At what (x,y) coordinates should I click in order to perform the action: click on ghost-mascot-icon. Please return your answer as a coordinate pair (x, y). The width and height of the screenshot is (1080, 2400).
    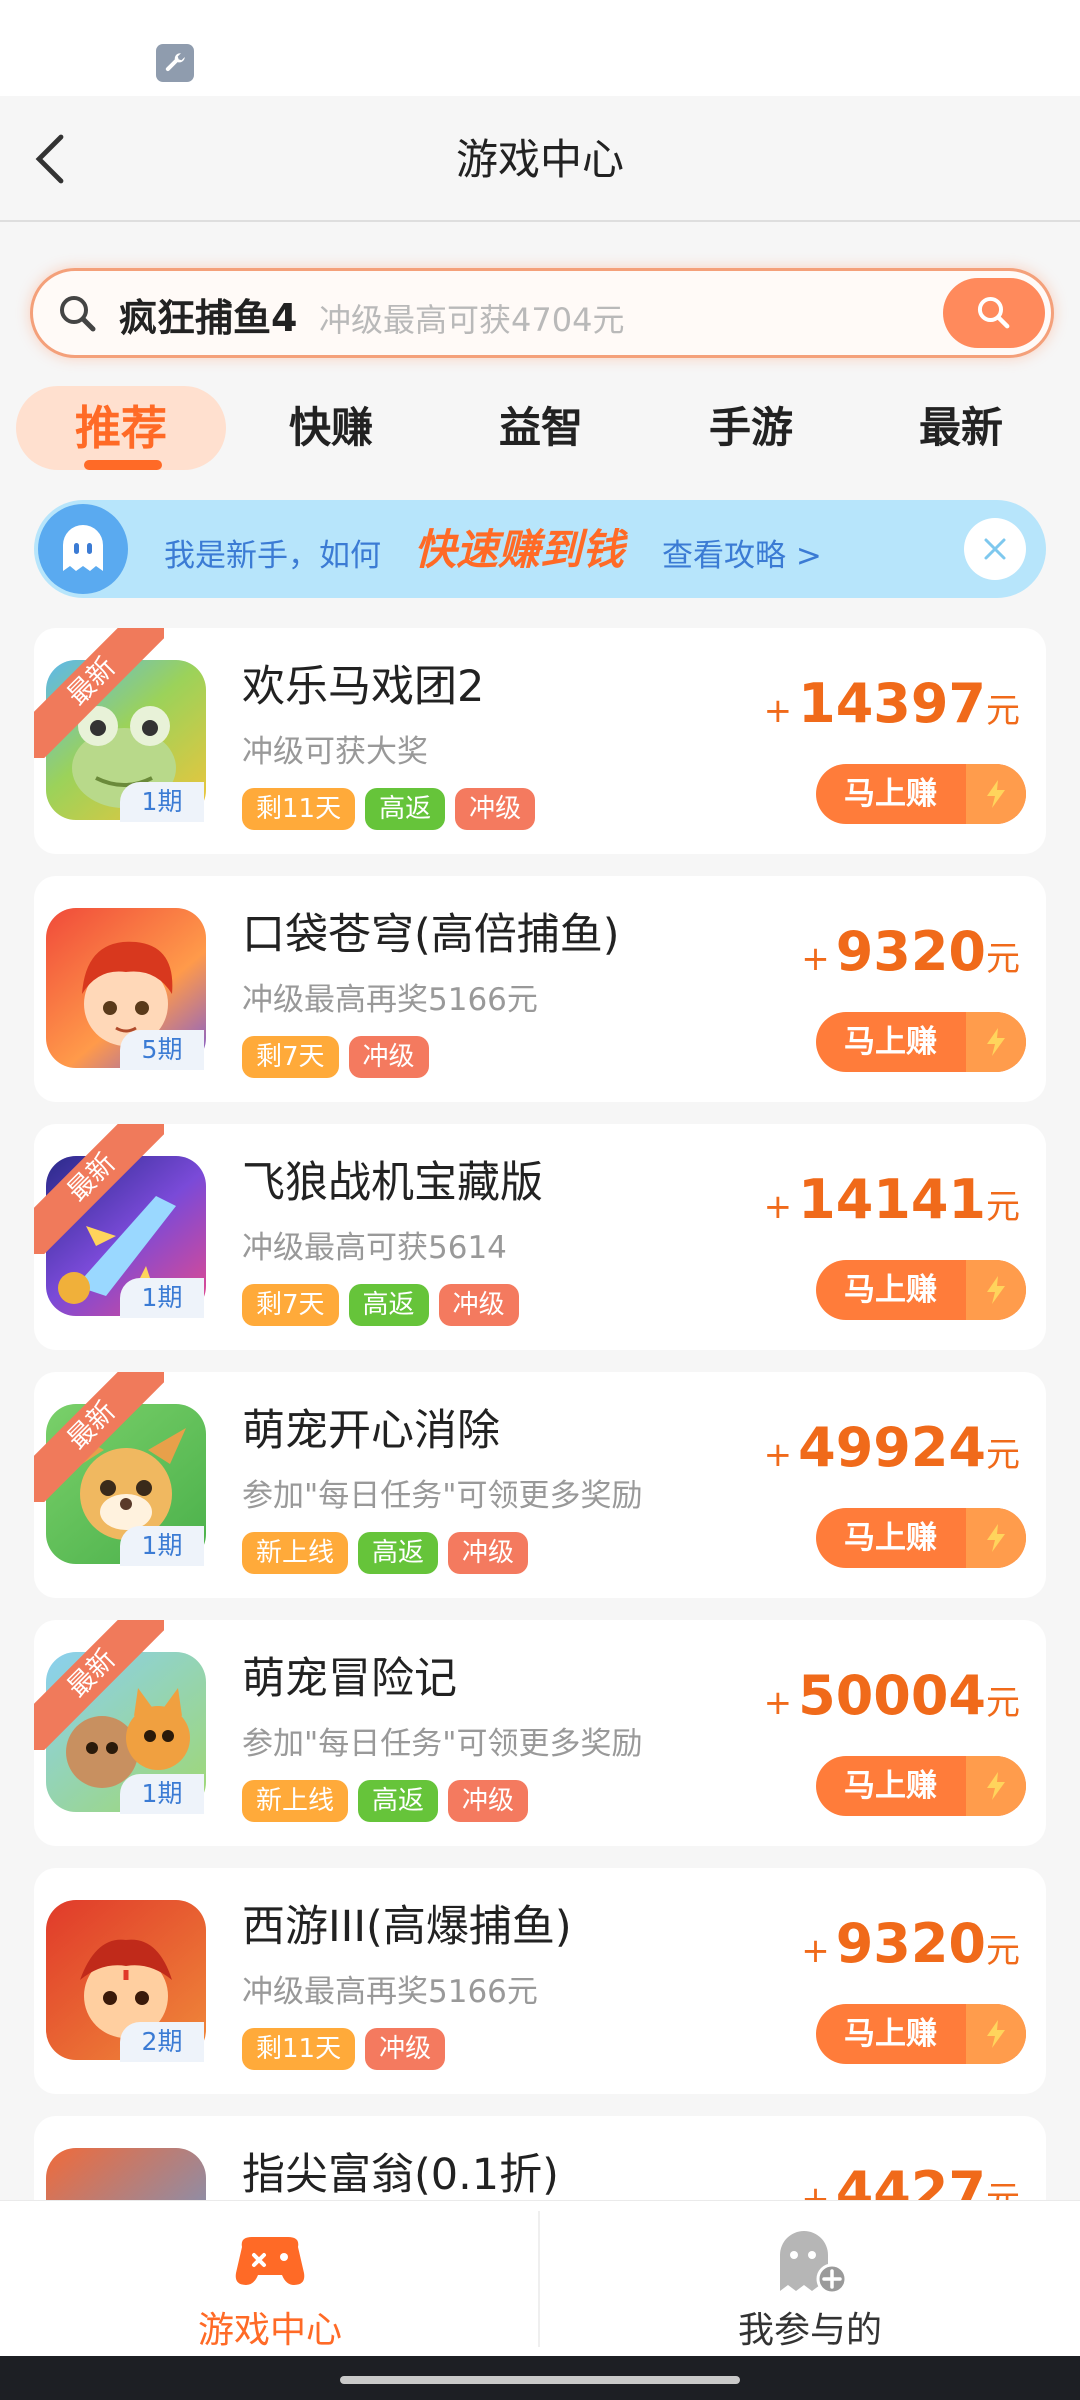
    Looking at the image, I should click on (83, 549).